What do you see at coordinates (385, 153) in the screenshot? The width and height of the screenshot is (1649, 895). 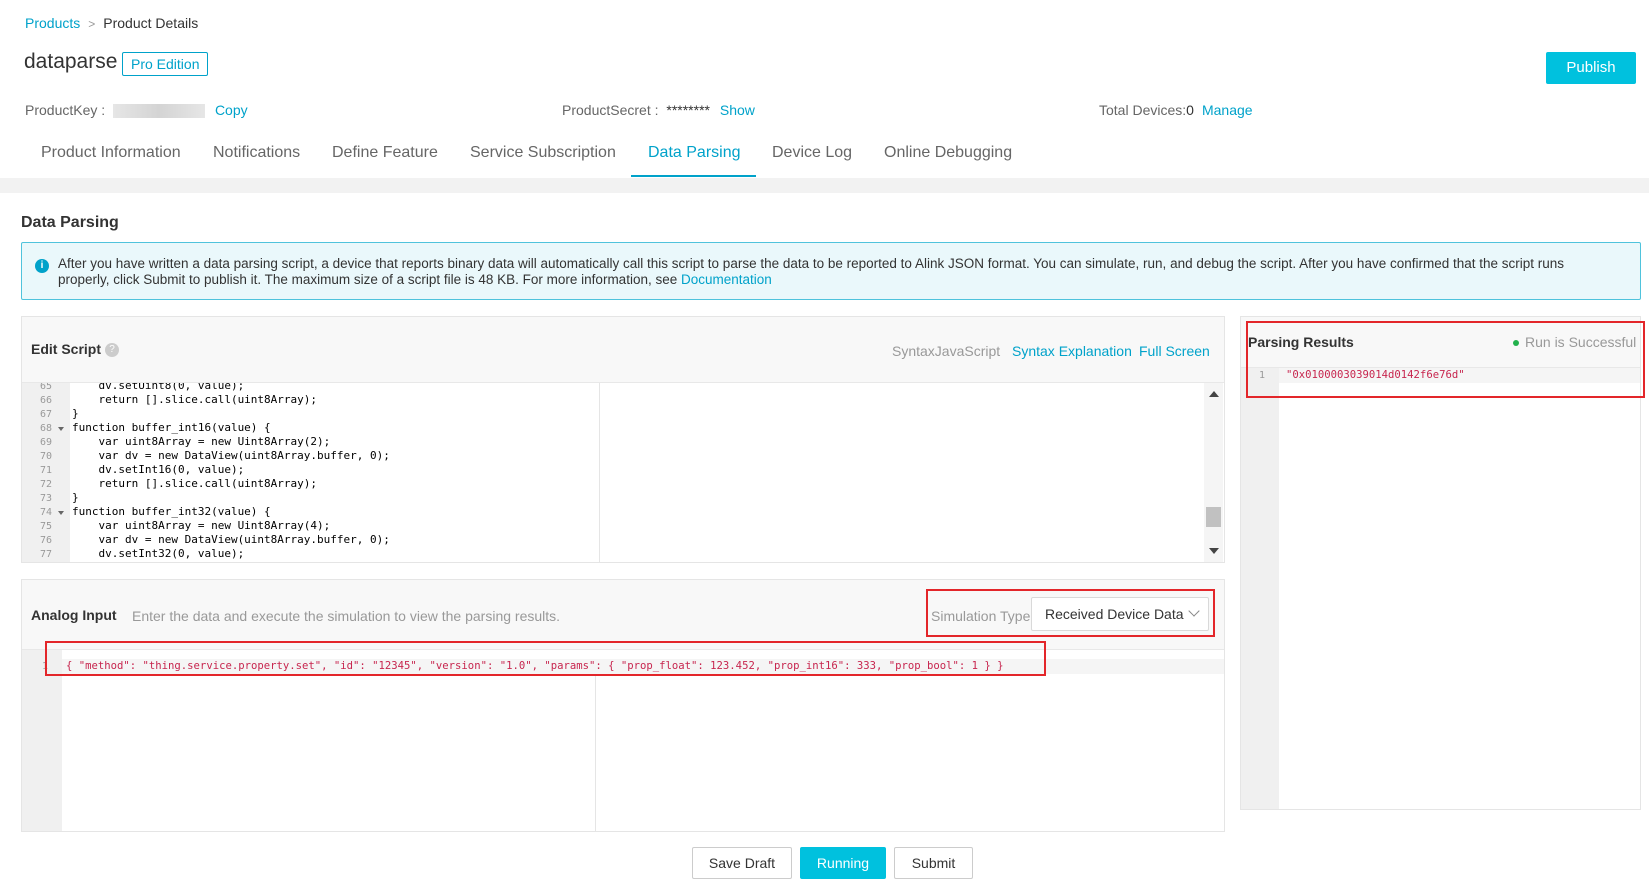 I see `tab-define-feature: Define Feature` at bounding box center [385, 153].